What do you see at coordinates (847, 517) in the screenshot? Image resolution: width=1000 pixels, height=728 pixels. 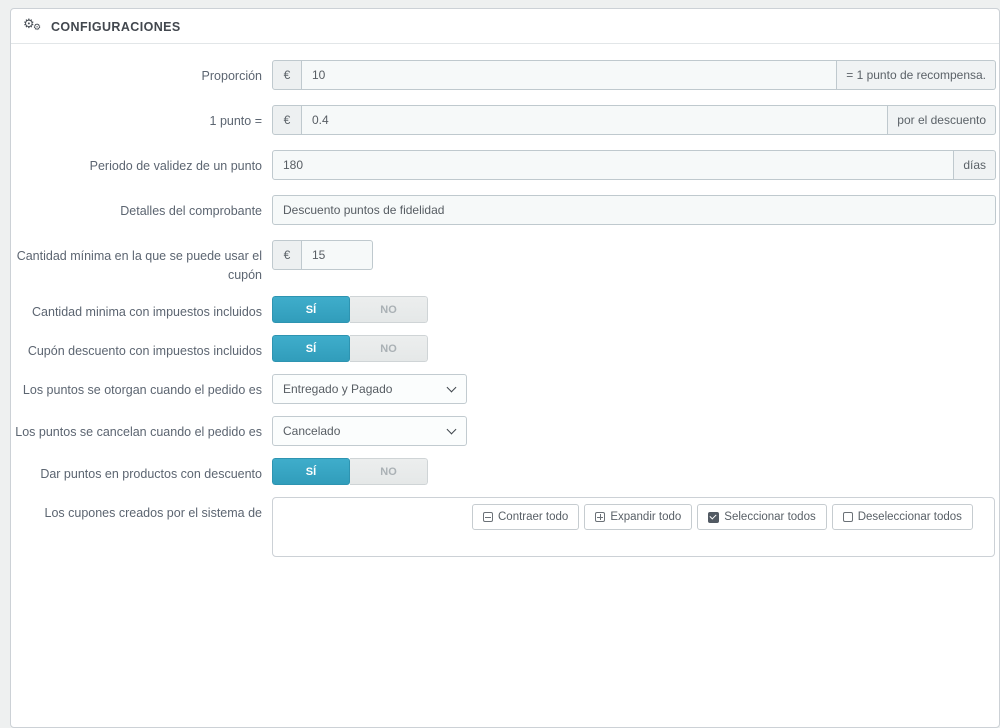 I see `checkbox-empty-icon` at bounding box center [847, 517].